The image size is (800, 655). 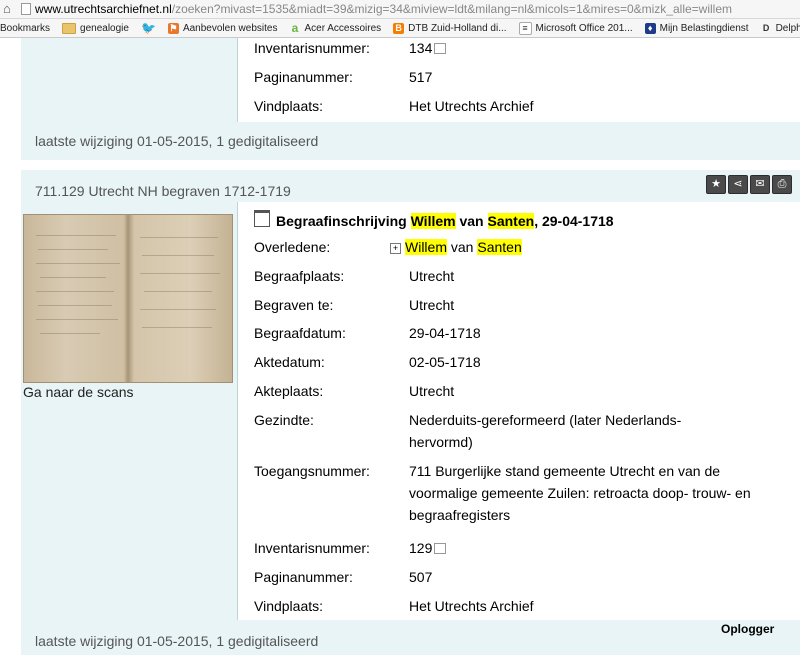 What do you see at coordinates (26, 9) in the screenshot?
I see `page-icon` at bounding box center [26, 9].